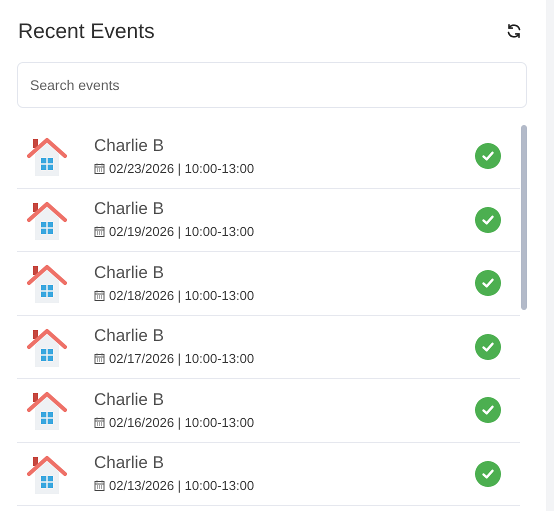  I want to click on event-date: 02/17/2026 | 10:00-13:00, so click(181, 359).